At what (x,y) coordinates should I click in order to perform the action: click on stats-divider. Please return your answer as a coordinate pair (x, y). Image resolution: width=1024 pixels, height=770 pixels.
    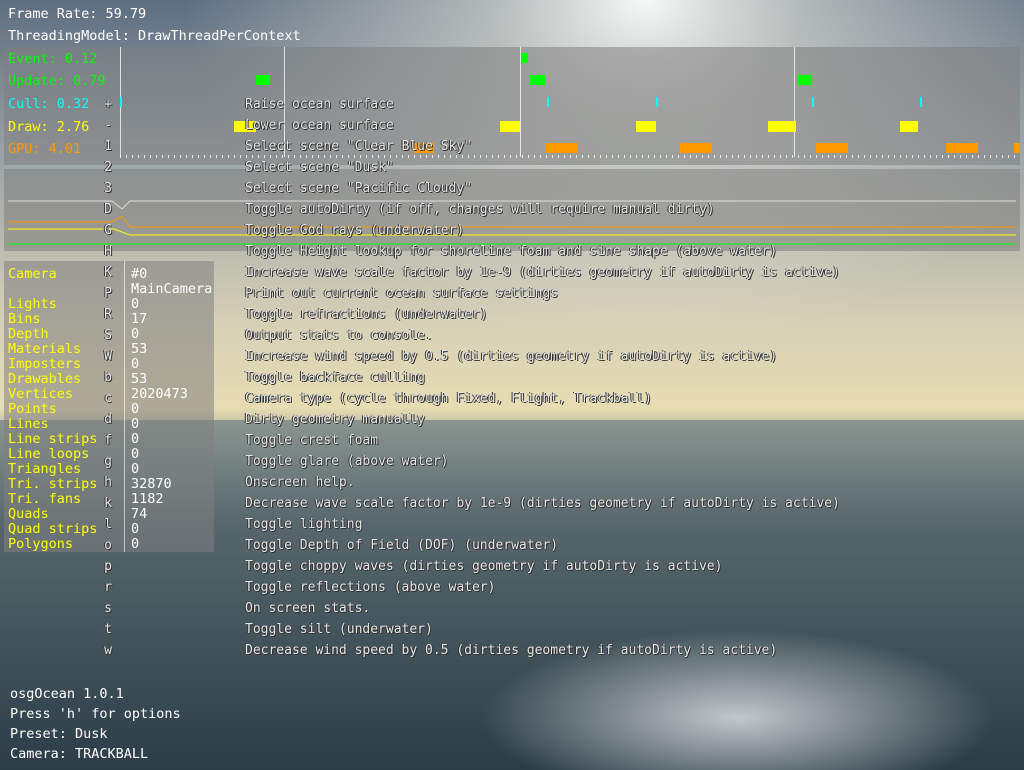
    Looking at the image, I should click on (124, 406).